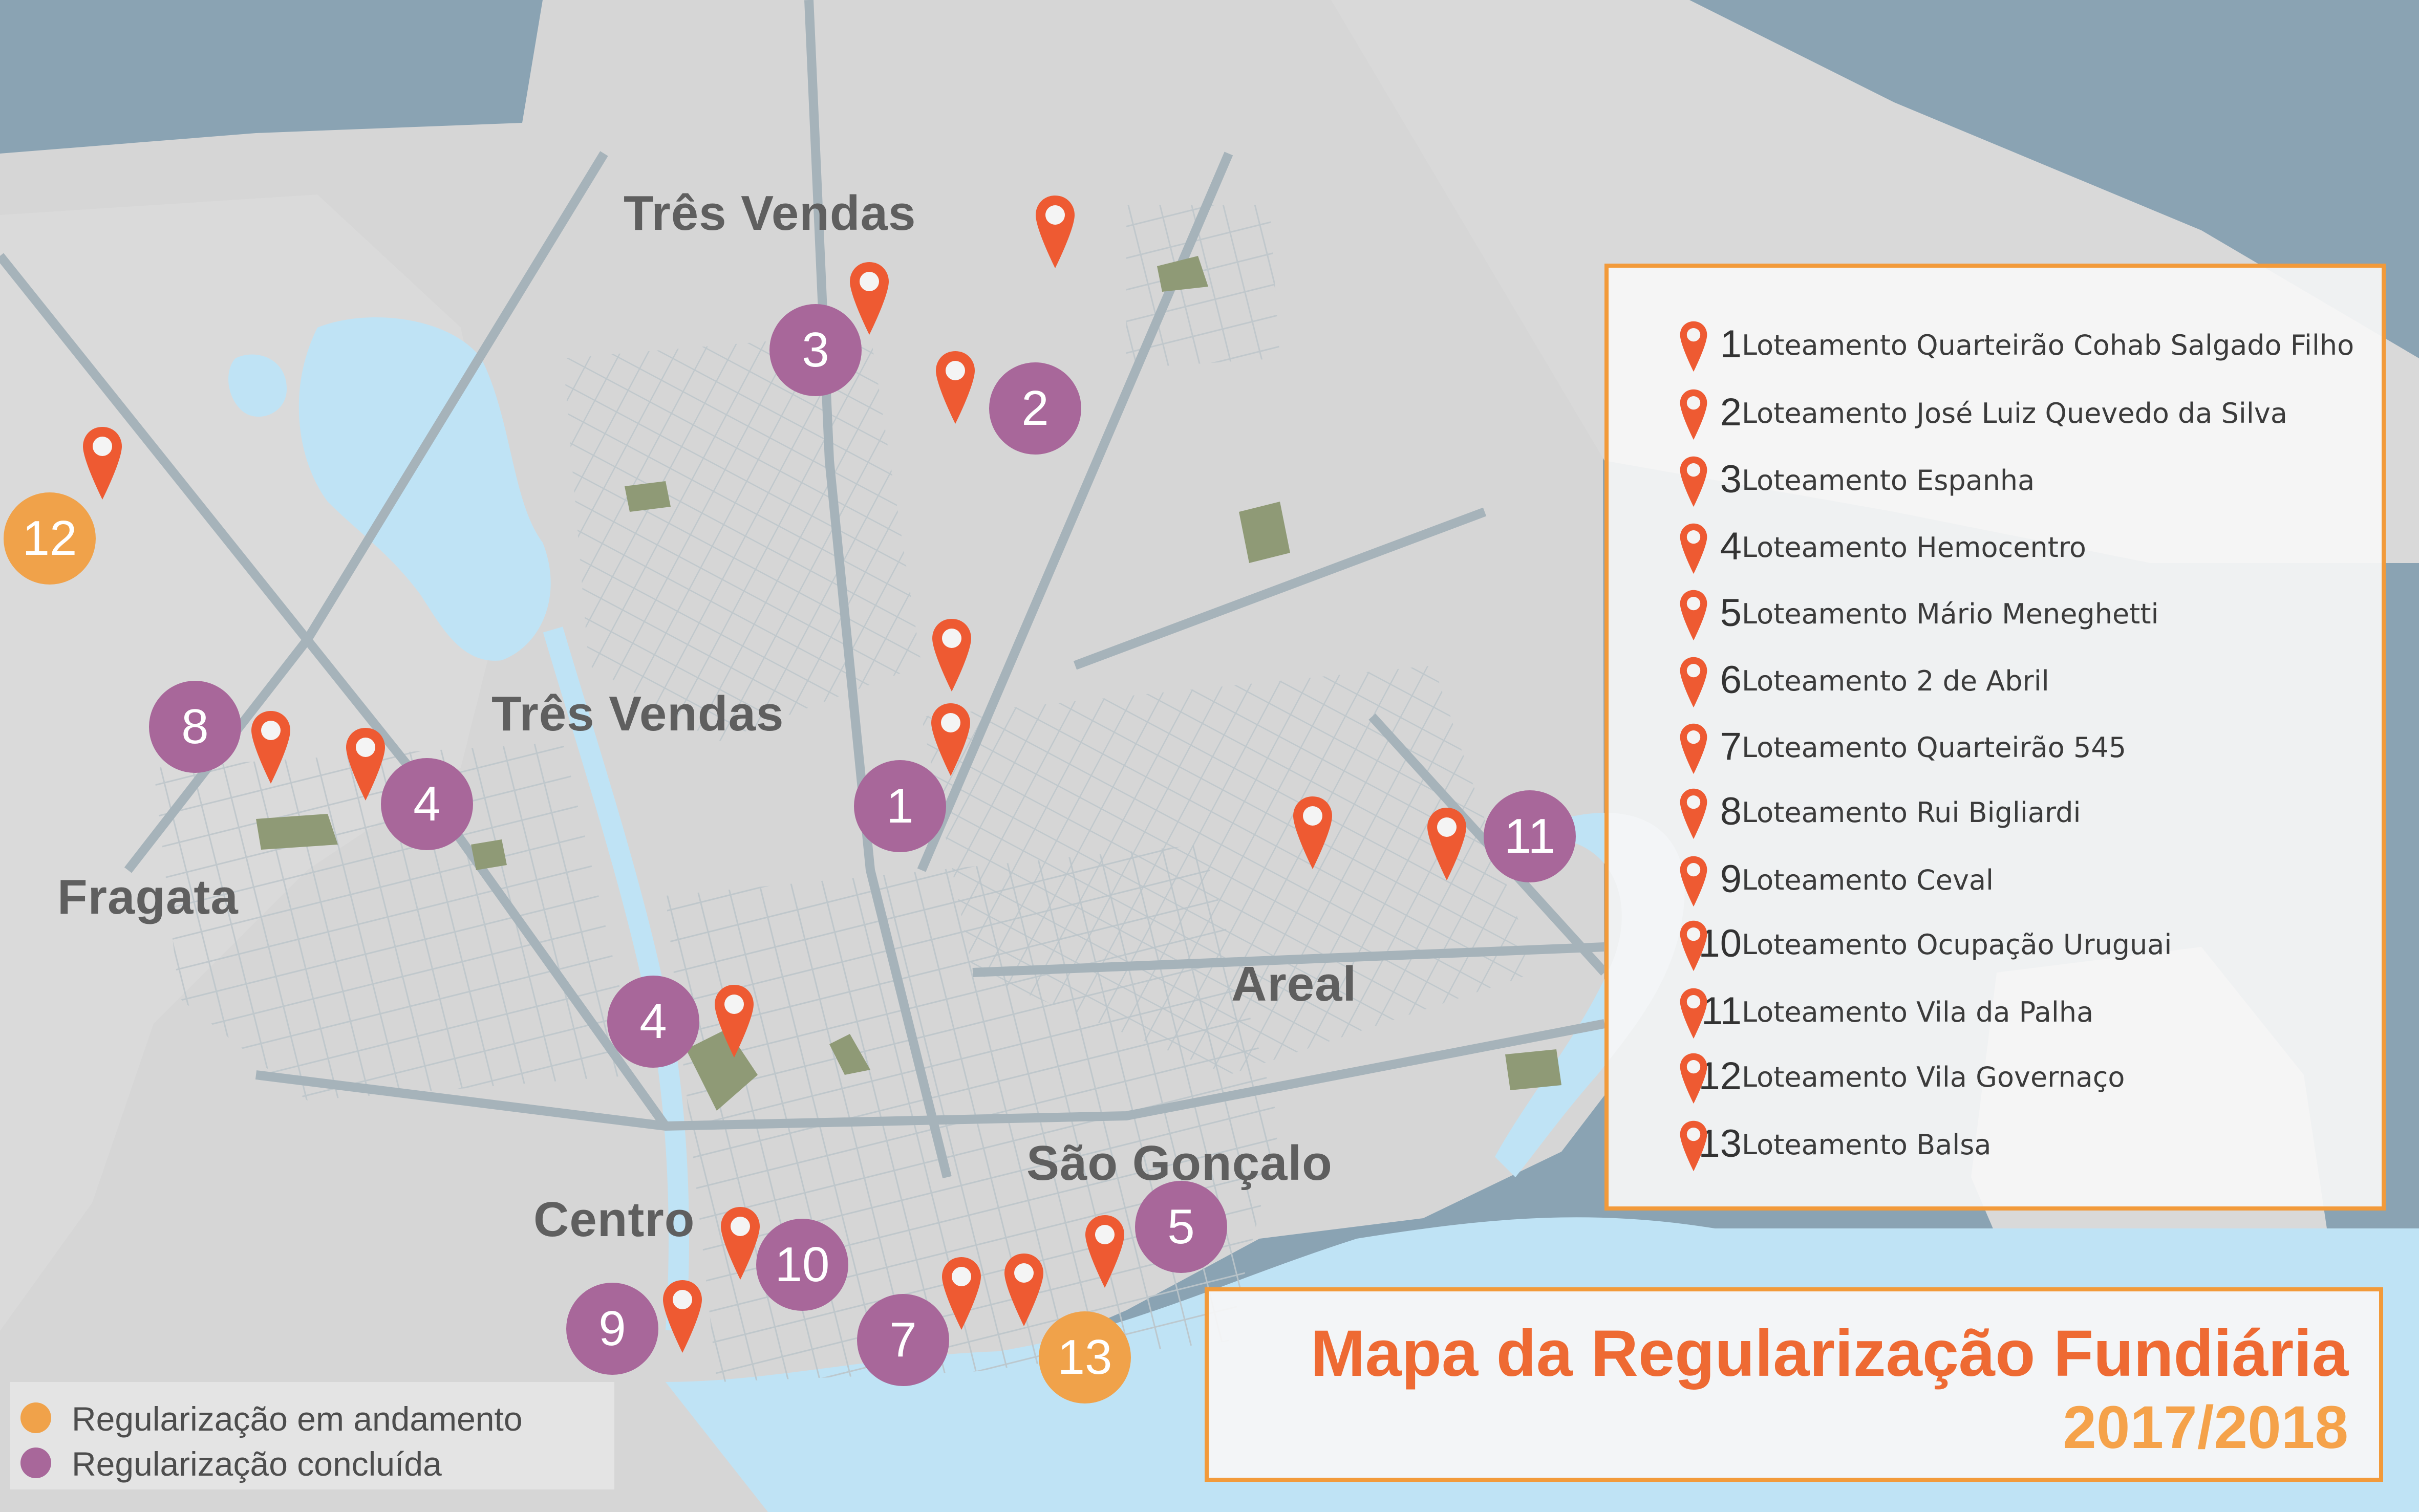 The image size is (2419, 1512). Describe the element at coordinates (1867, 1145) in the screenshot. I see `legend-label: Loteamento Balsa` at that location.